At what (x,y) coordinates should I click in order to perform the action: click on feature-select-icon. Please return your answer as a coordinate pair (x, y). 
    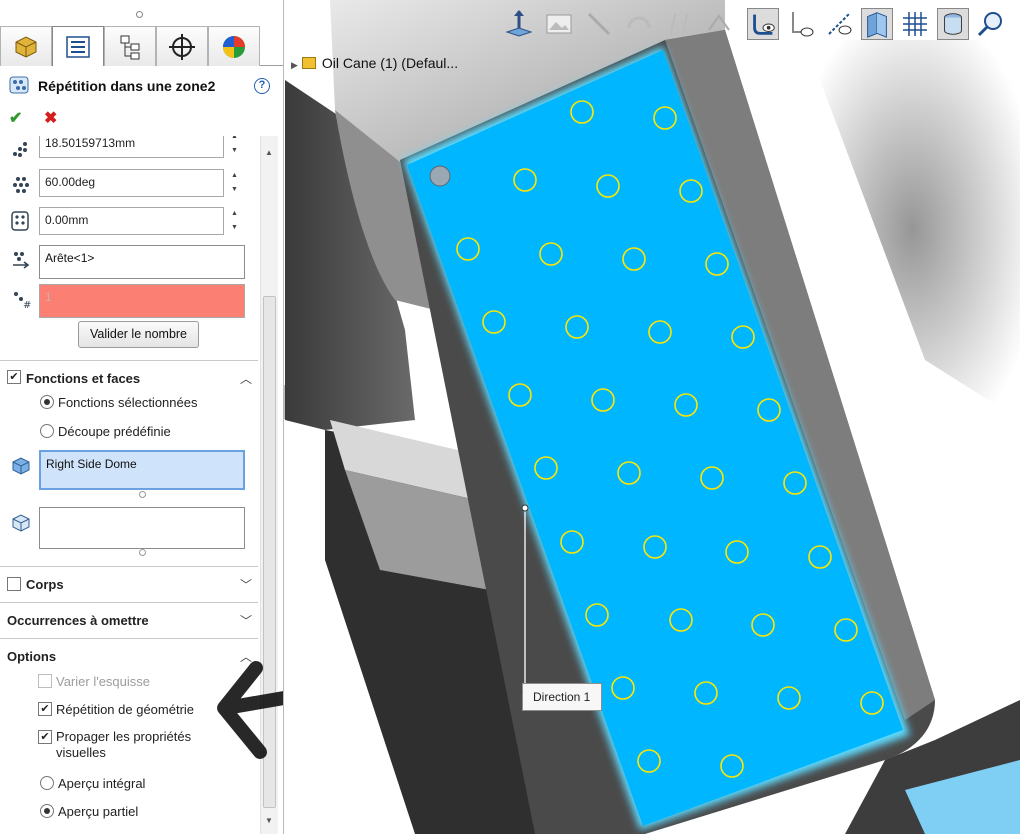
    Looking at the image, I should click on (21, 466).